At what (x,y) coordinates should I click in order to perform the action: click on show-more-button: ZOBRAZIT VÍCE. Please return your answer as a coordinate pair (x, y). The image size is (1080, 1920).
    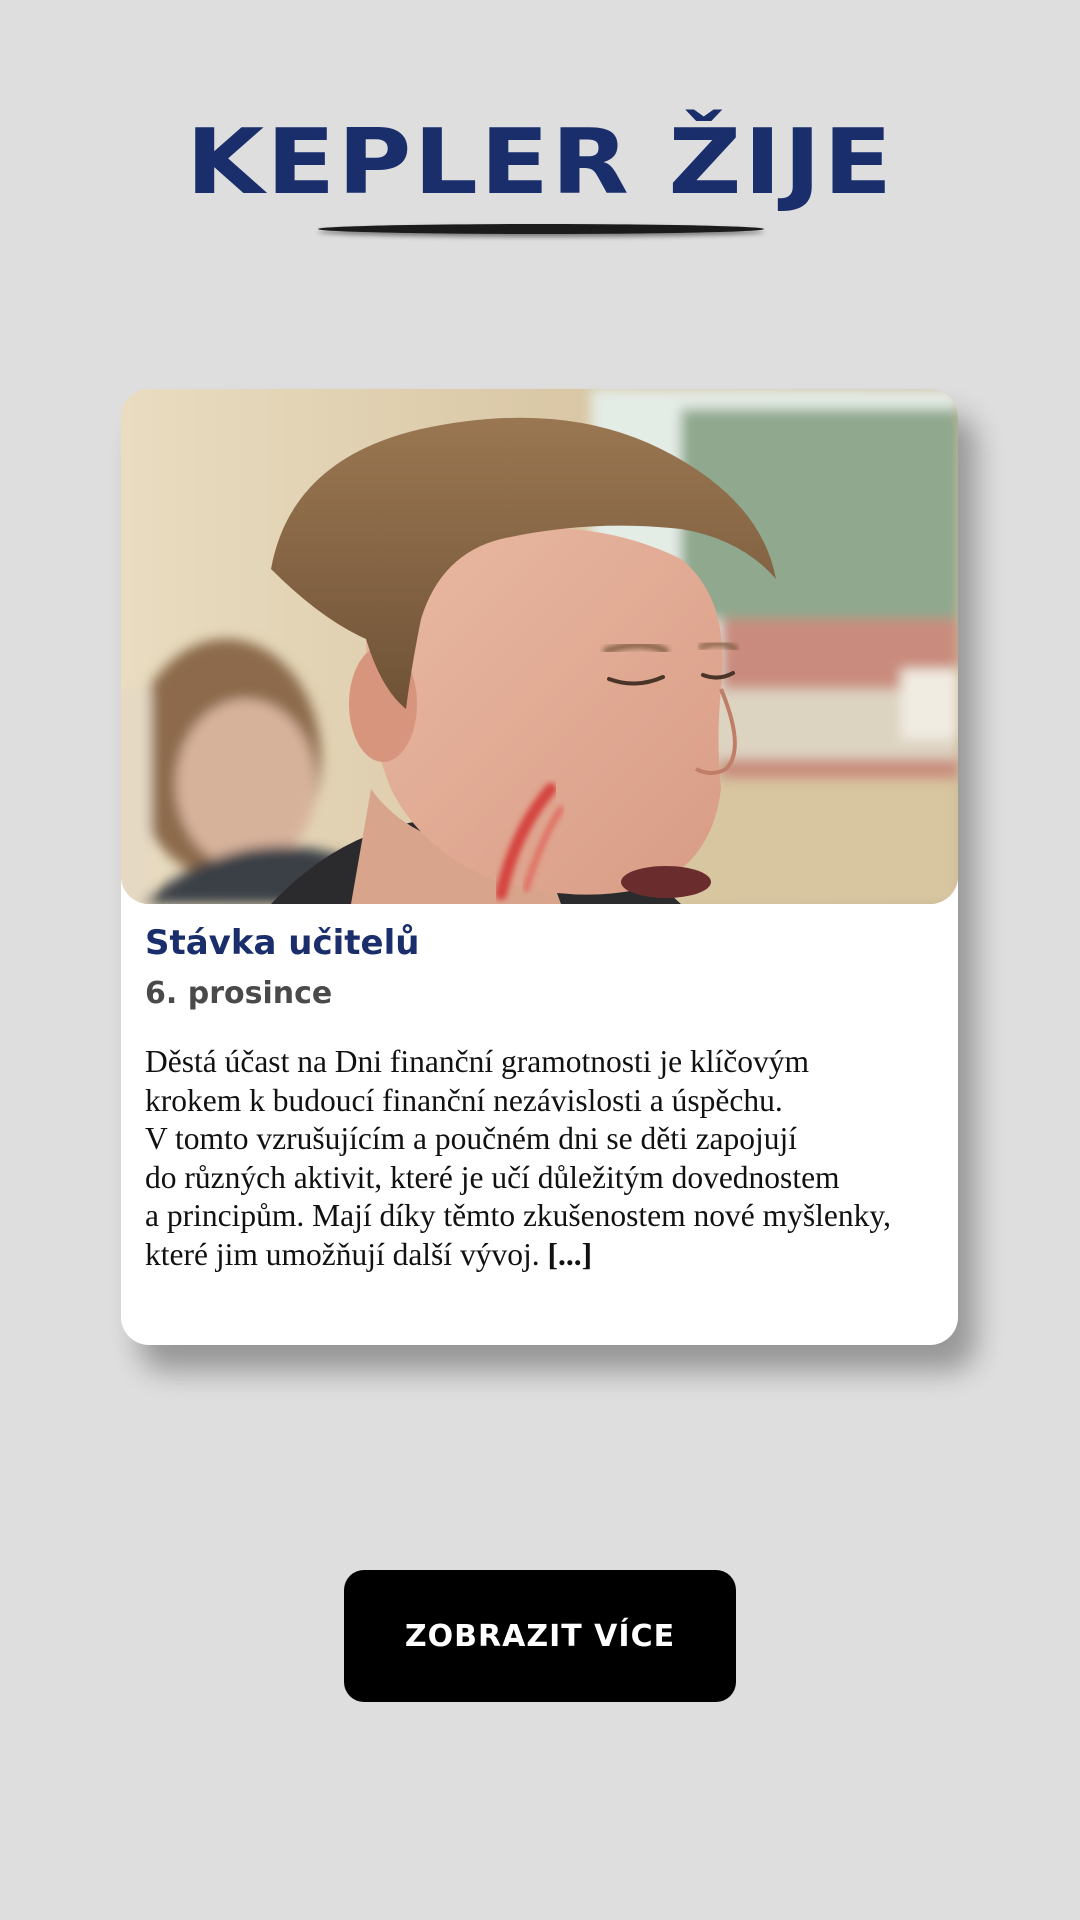
    Looking at the image, I should click on (540, 1636).